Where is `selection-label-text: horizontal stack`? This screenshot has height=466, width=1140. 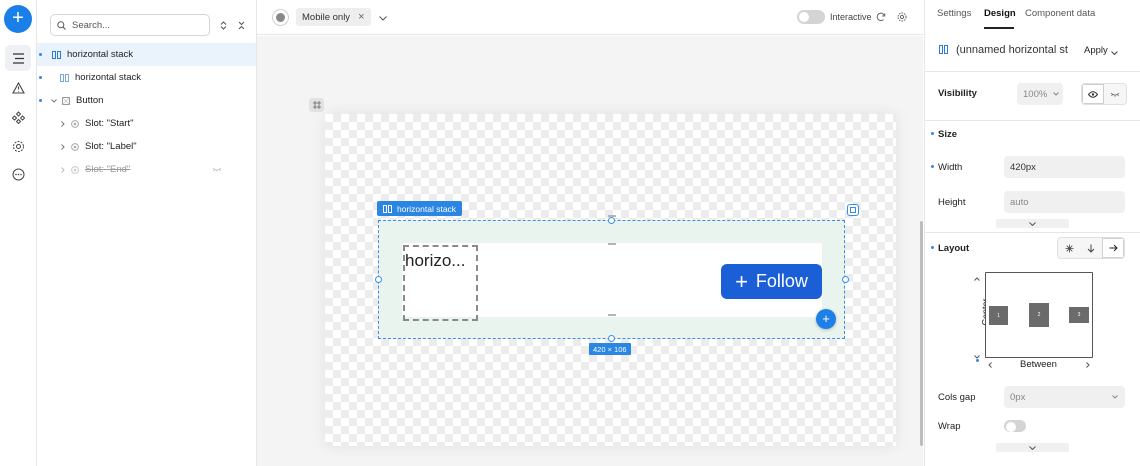 selection-label-text: horizontal stack is located at coordinates (427, 208).